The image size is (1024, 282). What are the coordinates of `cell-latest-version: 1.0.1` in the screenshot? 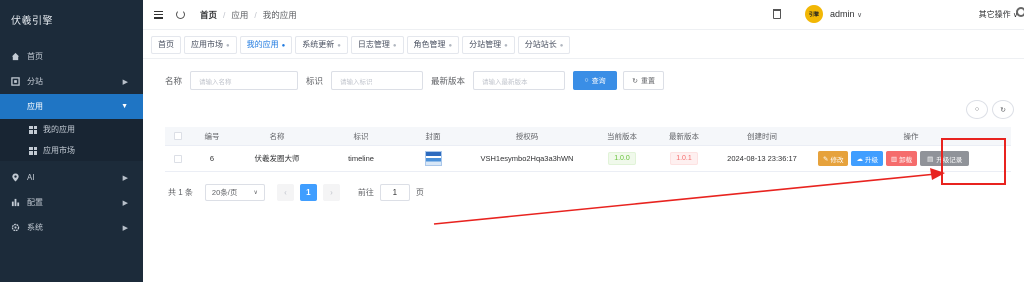 It's located at (684, 158).